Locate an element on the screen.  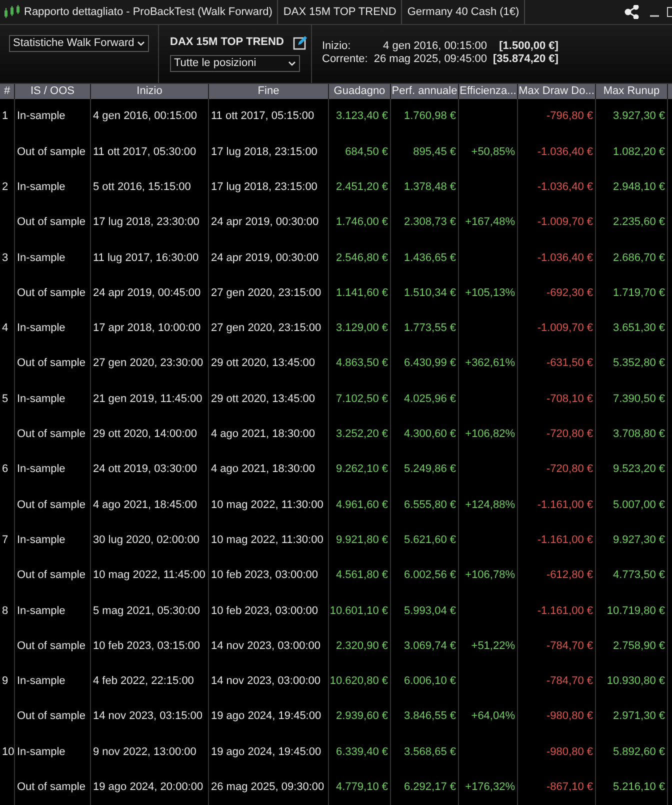
edit-icon is located at coordinates (300, 42).